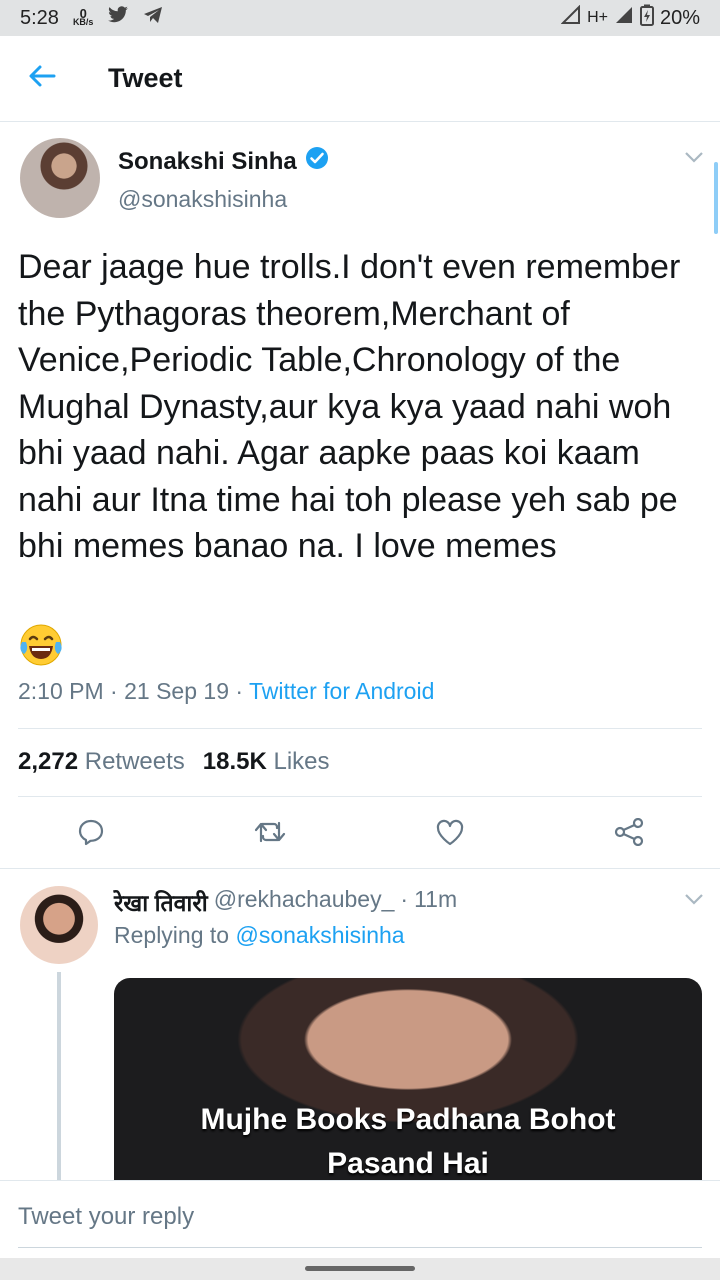 The image size is (720, 1280). Describe the element at coordinates (360, 833) in the screenshot. I see `tweet-actions` at that location.